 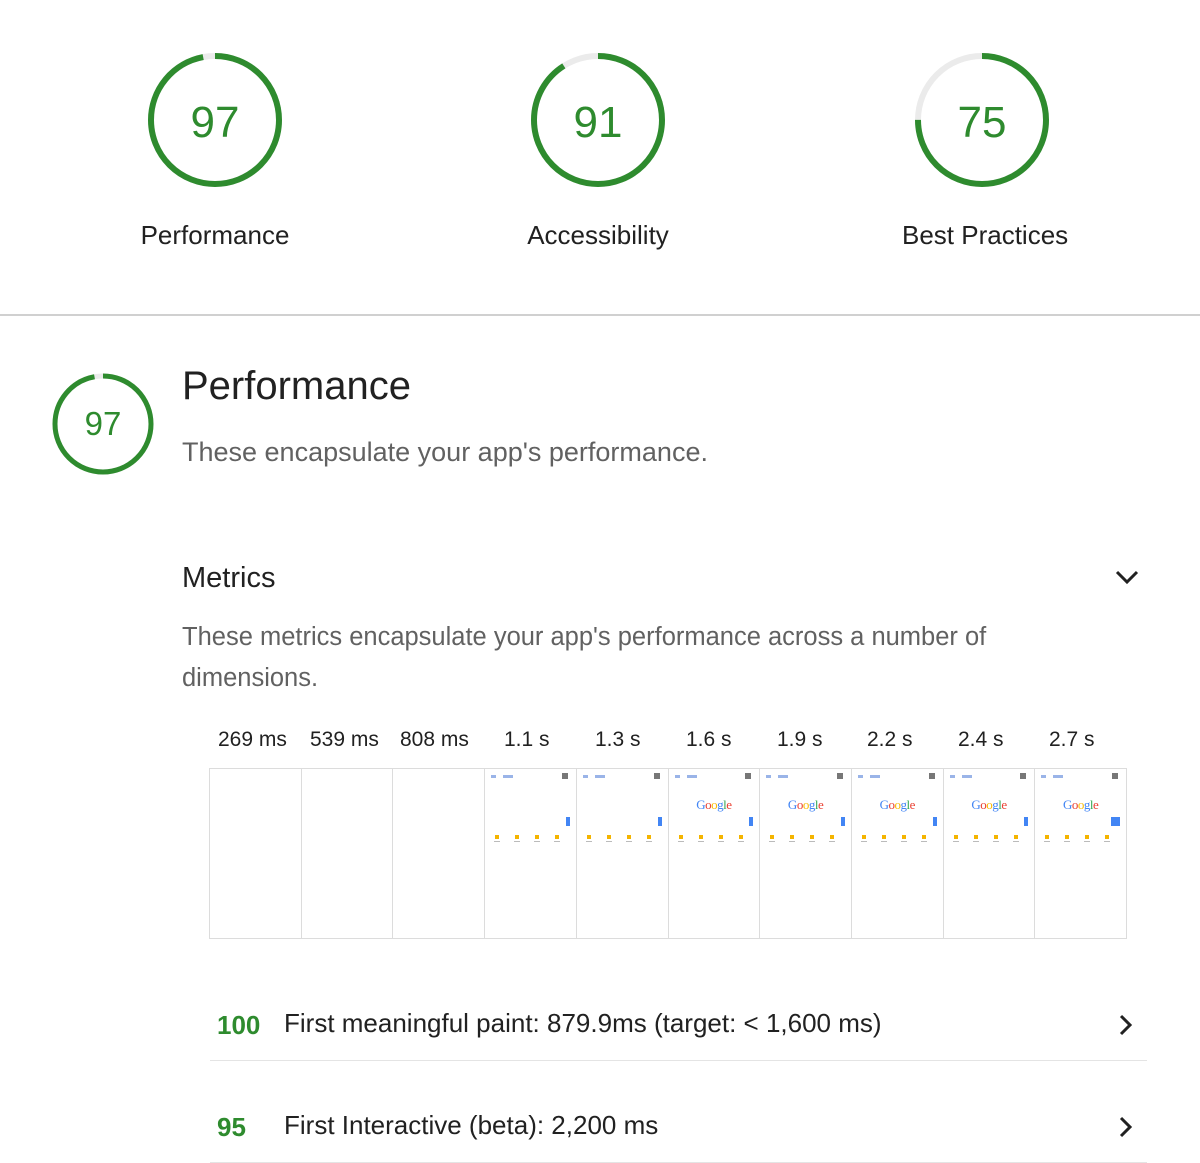 I want to click on category-score: 97, so click(x=103, y=423).